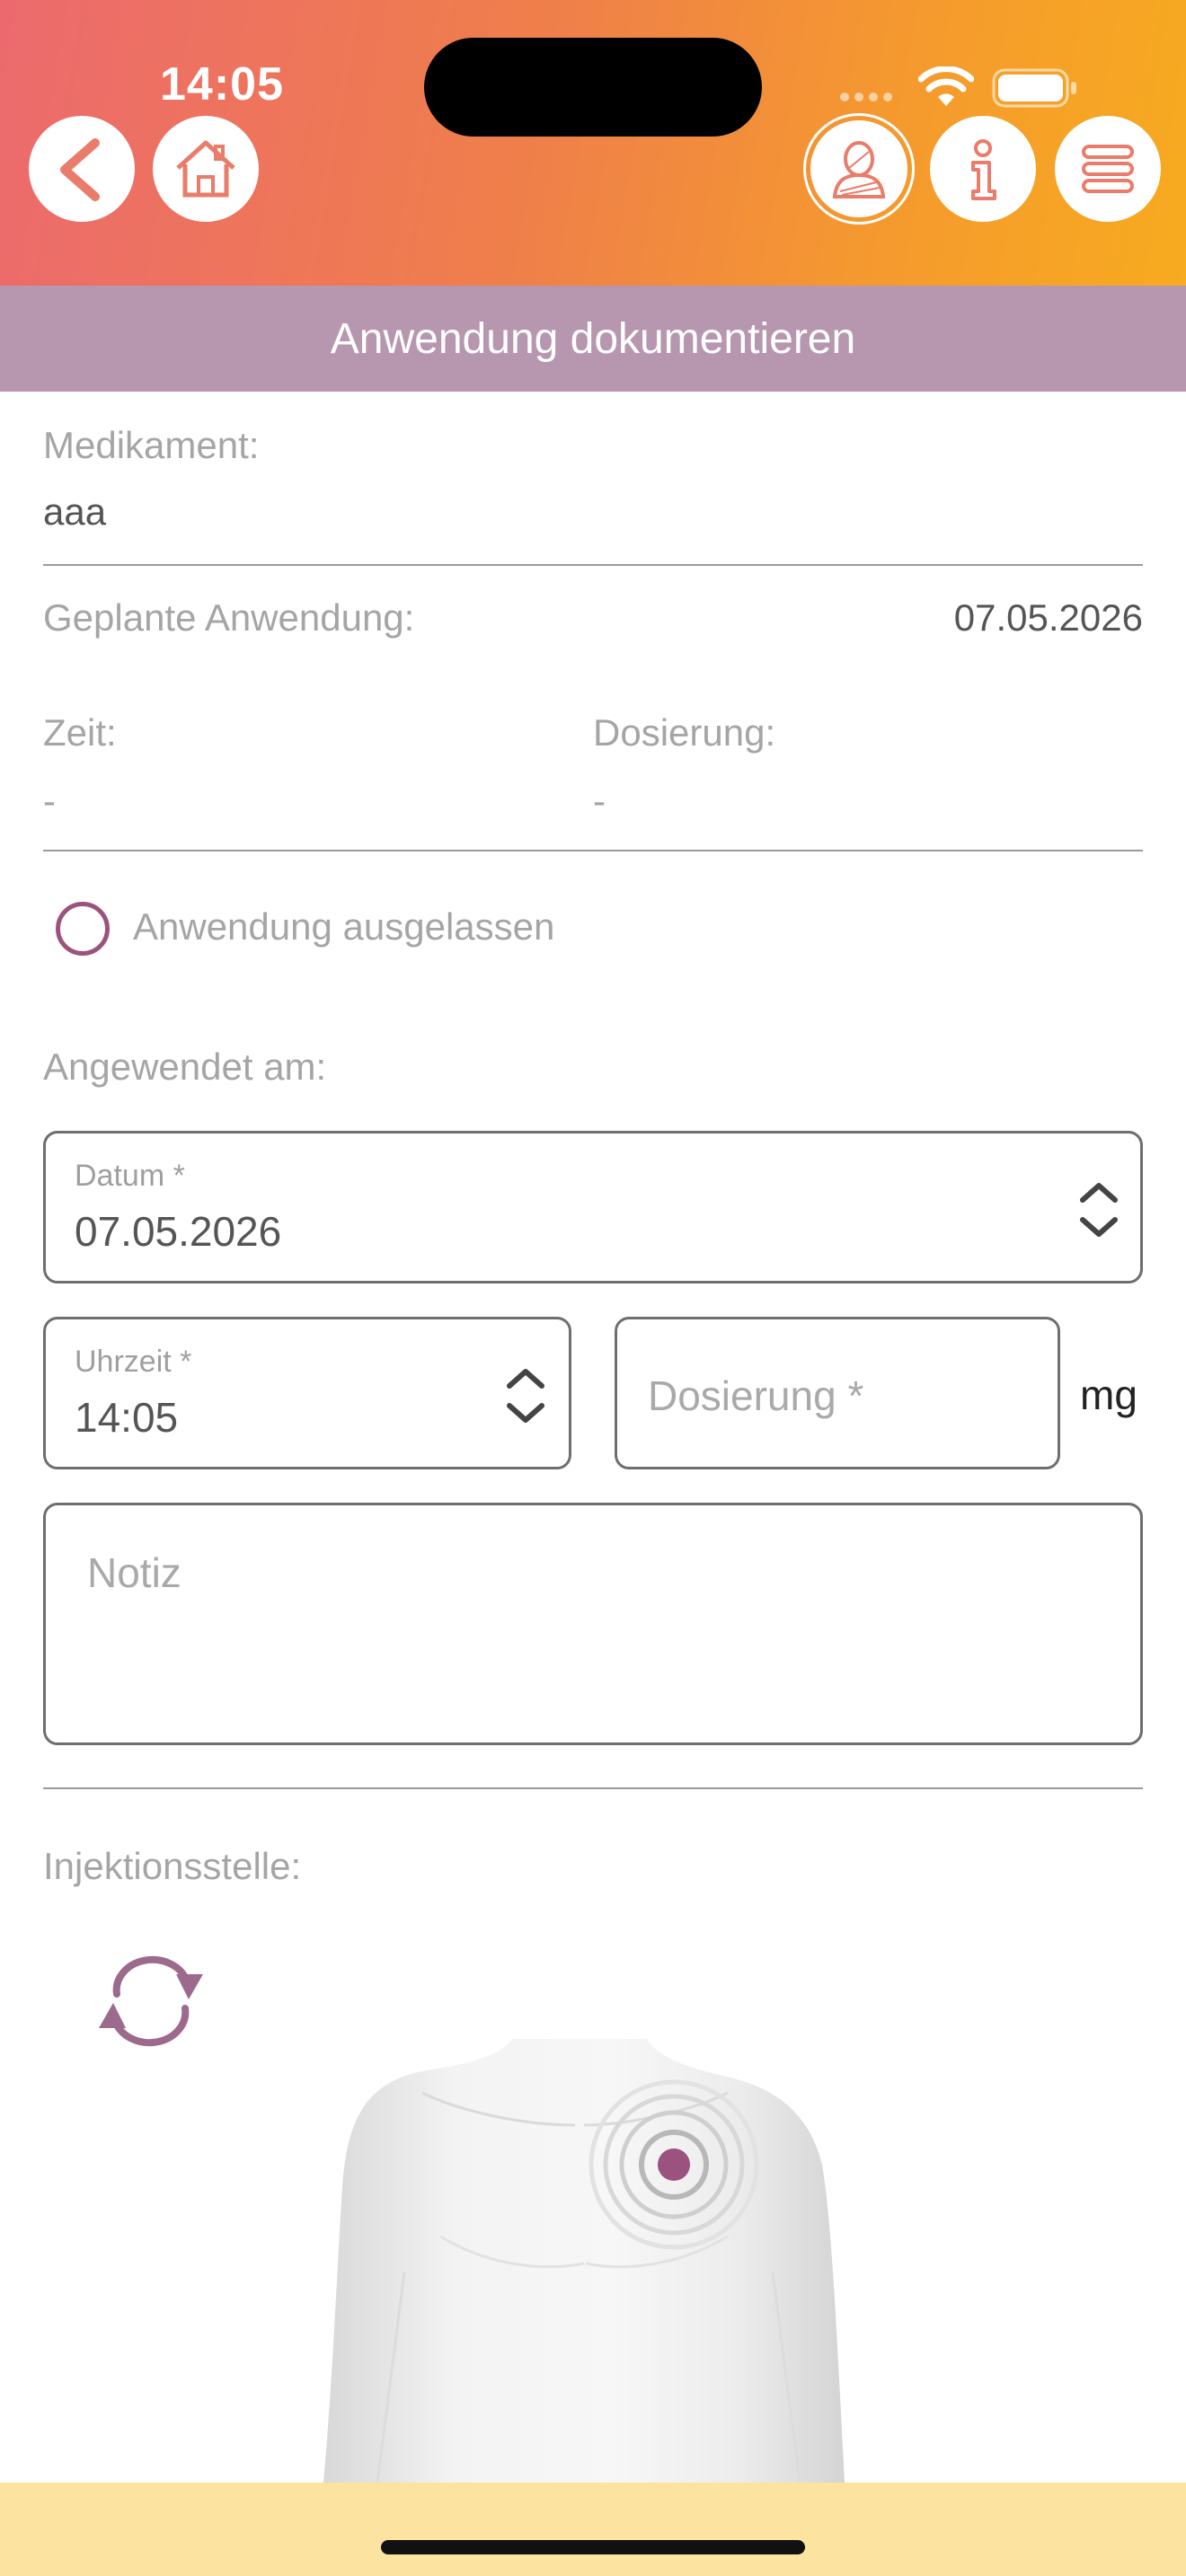 Image resolution: width=1186 pixels, height=2576 pixels. I want to click on user-icon, so click(859, 169).